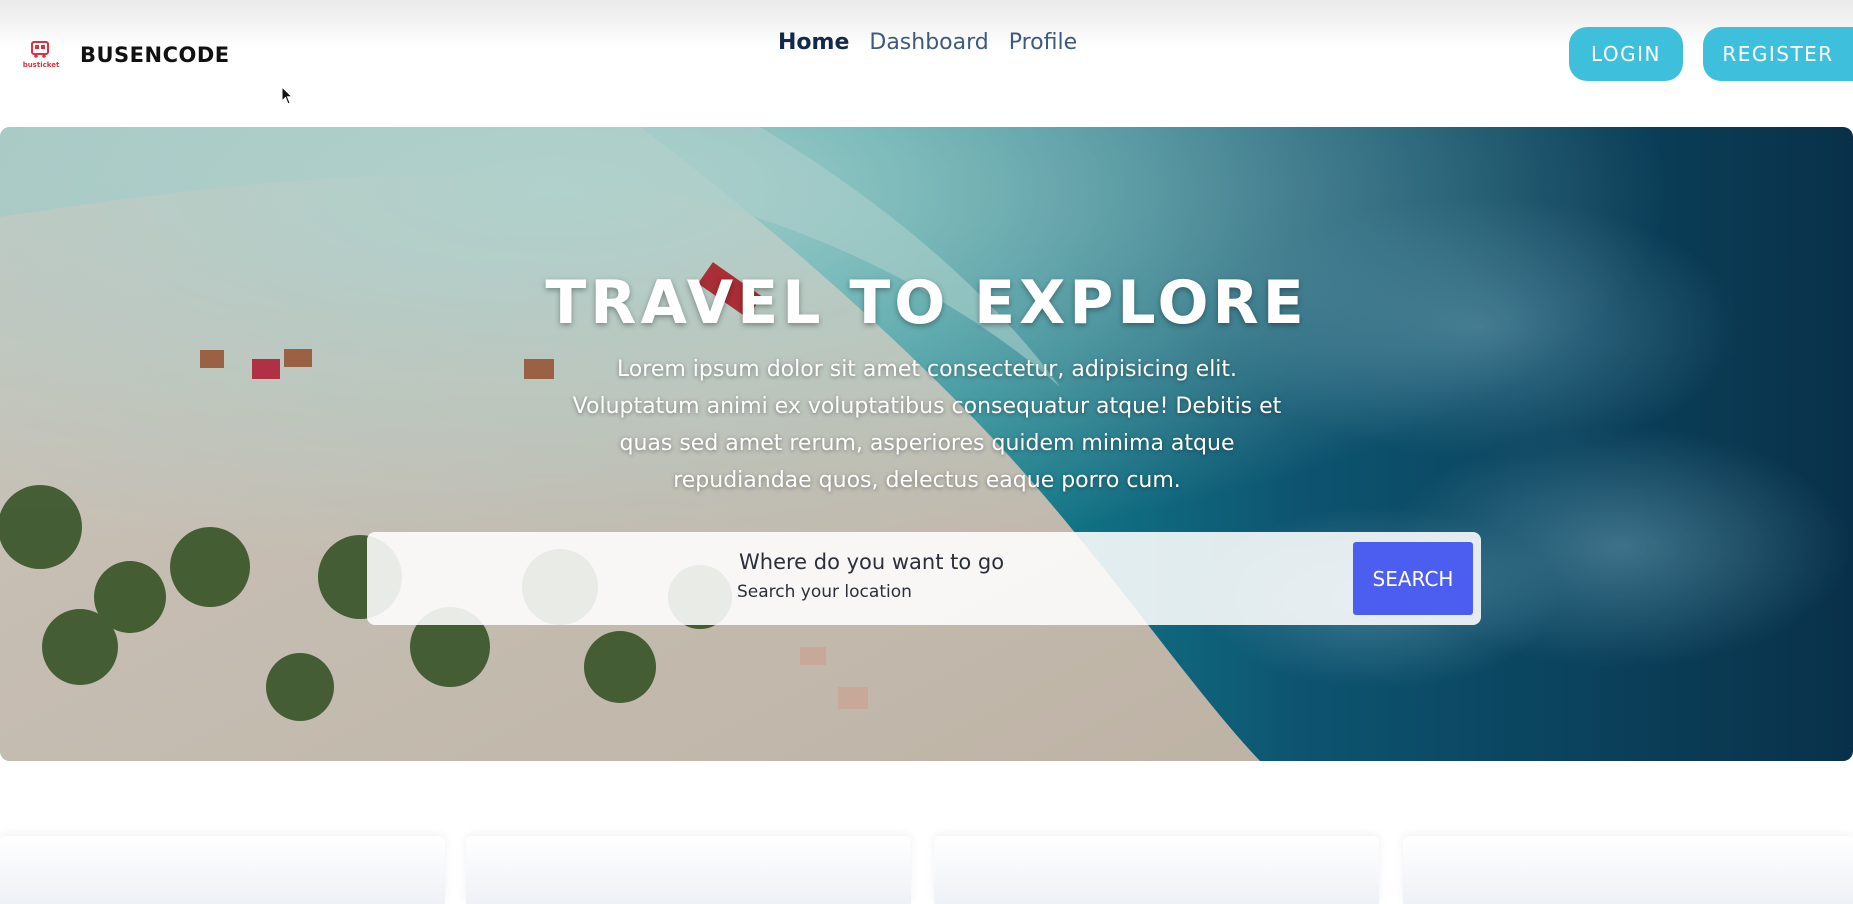 The height and width of the screenshot is (904, 1853). Describe the element at coordinates (41, 65) in the screenshot. I see `logo-text: busticket` at that location.